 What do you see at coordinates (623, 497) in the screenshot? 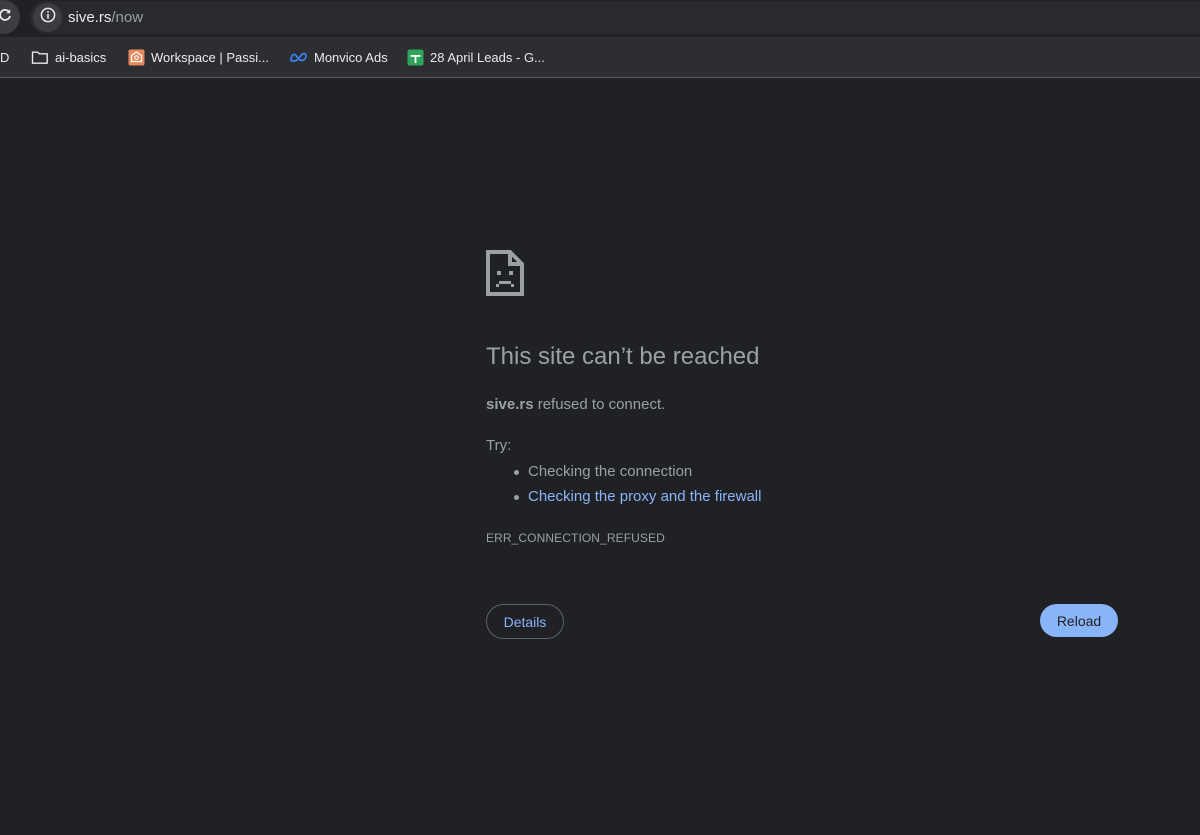
I see `suggestion-check-proxy-firewall-link: Checking the proxy and the firewall` at bounding box center [623, 497].